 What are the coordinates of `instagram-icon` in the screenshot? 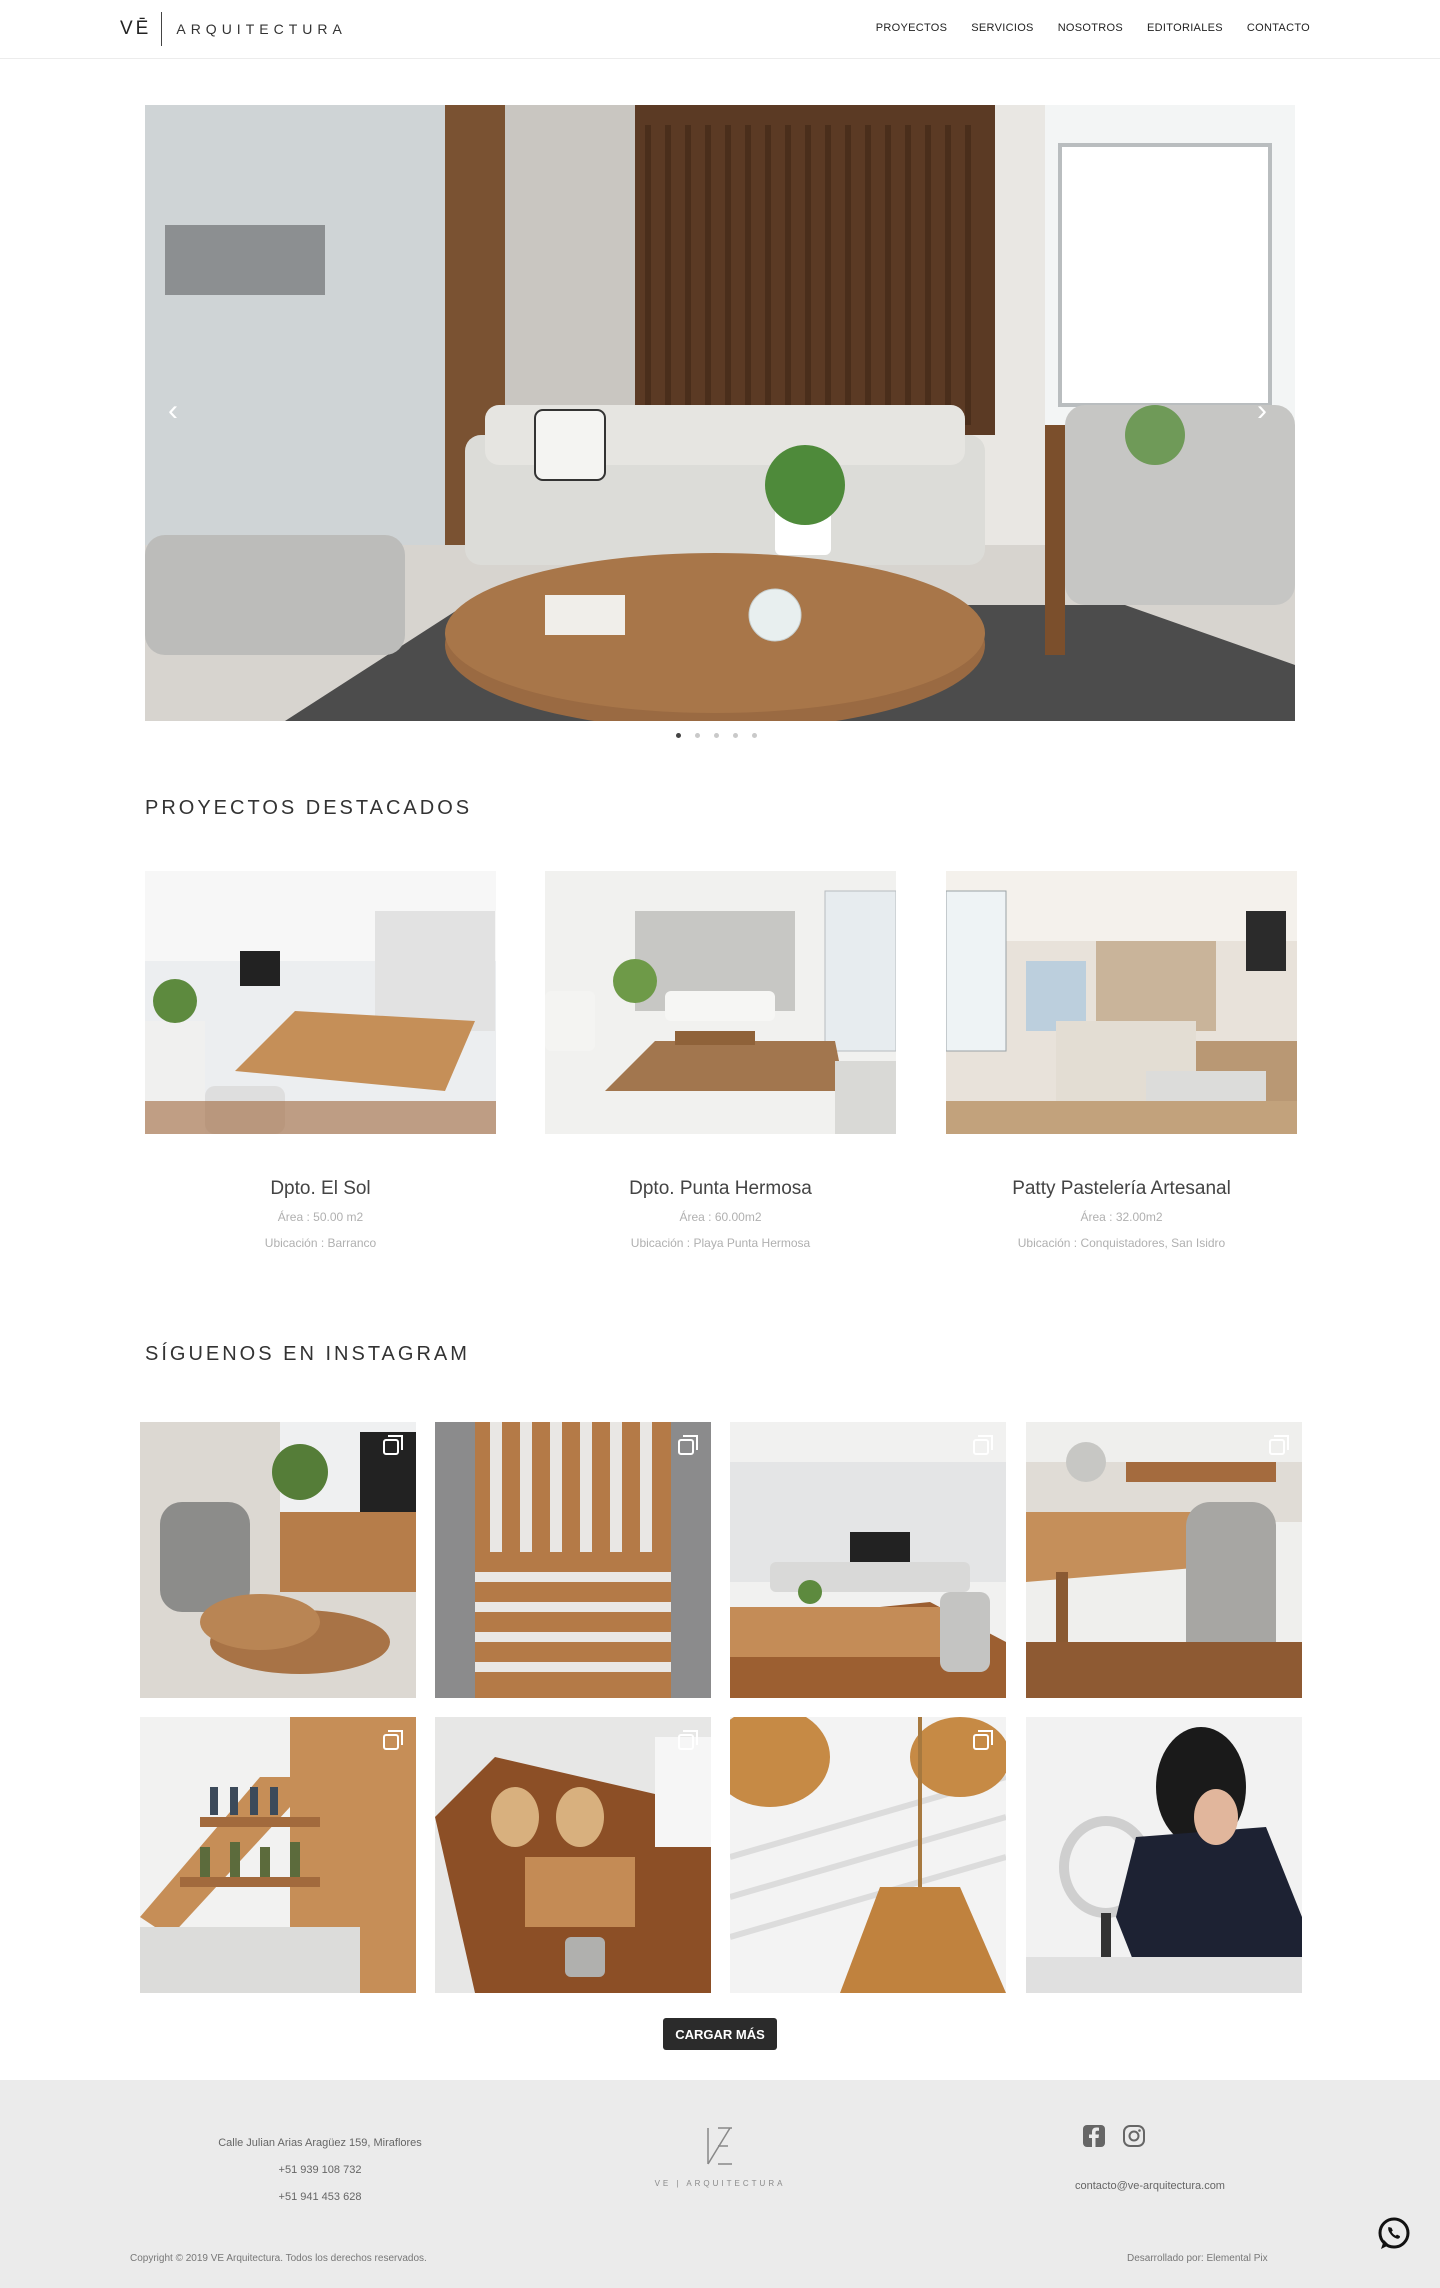 It's located at (1134, 2136).